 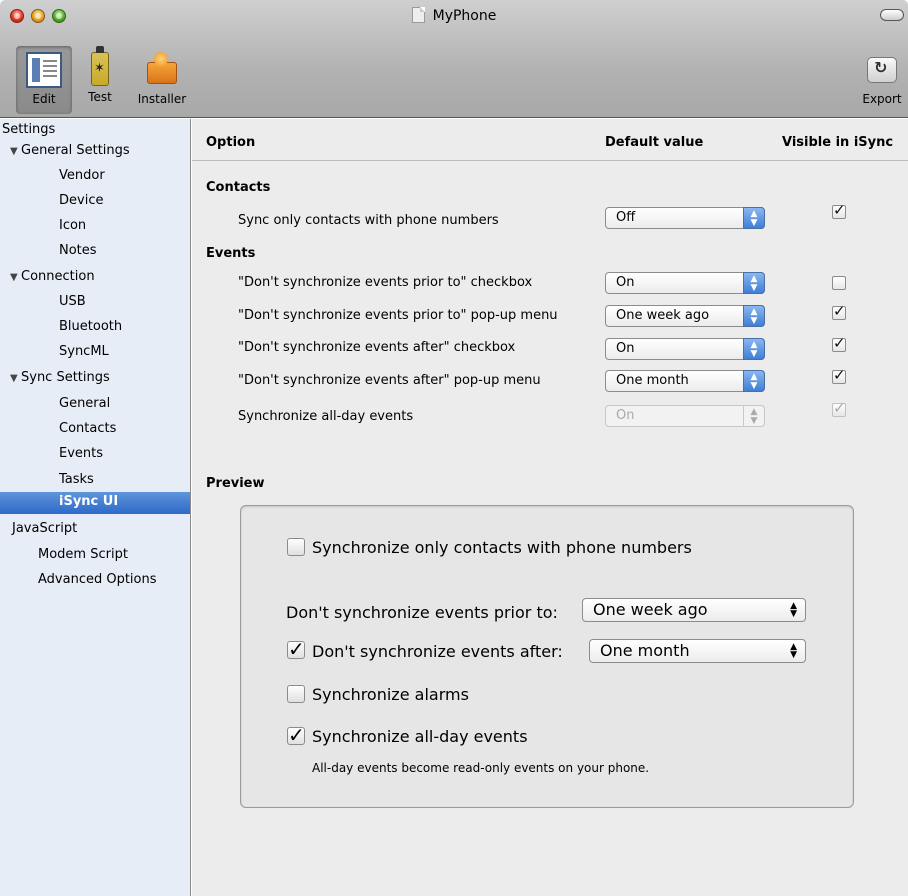 I want to click on sidebar-item-sync-settings: ▼ Sync Settings, so click(x=95, y=379).